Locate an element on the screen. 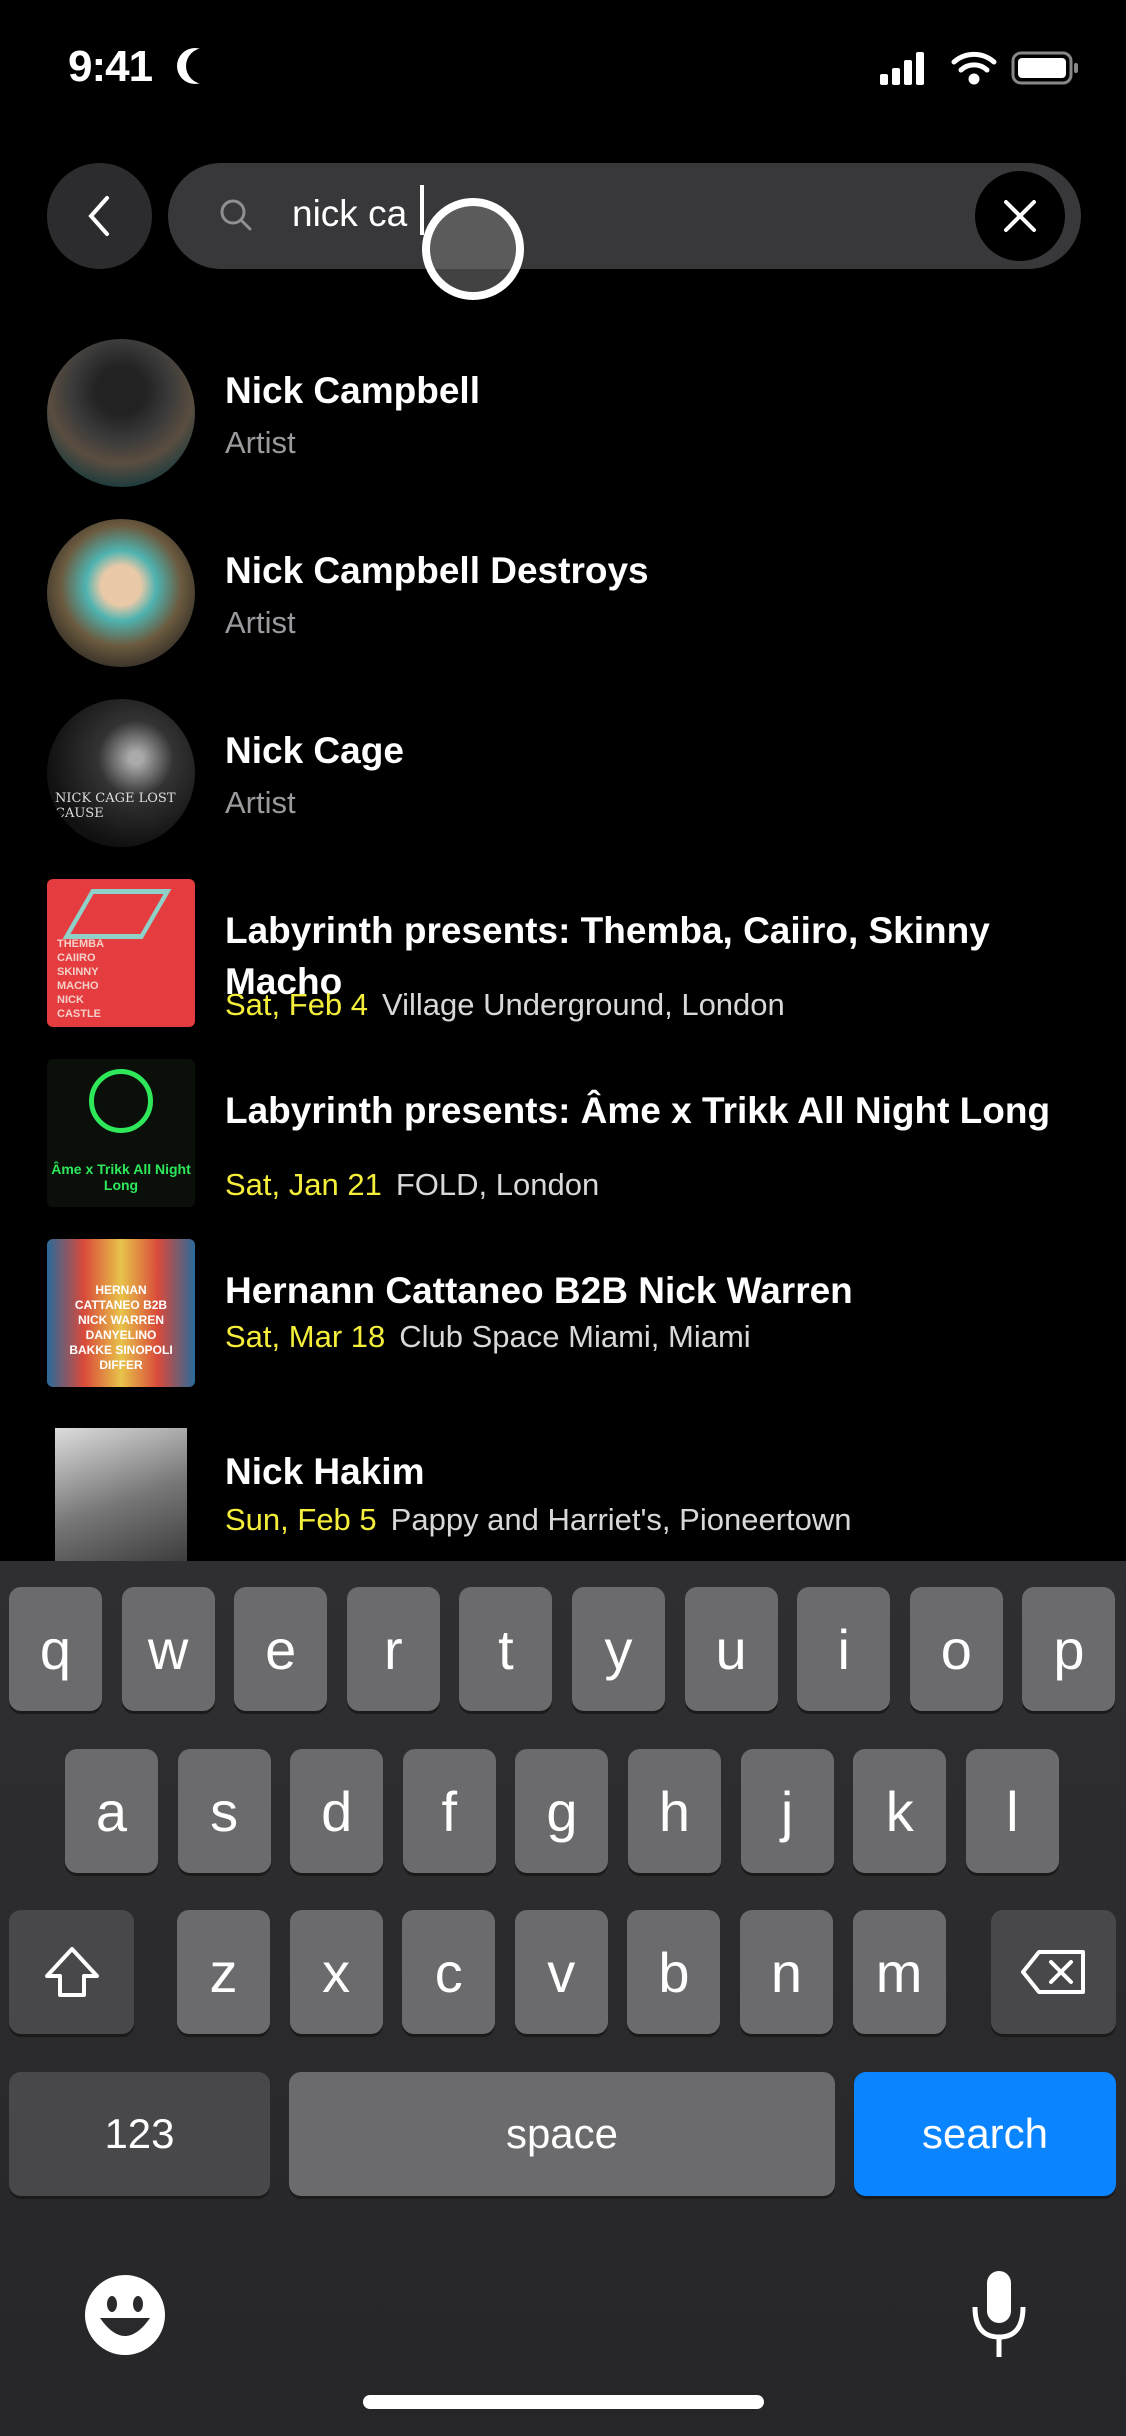  key-g: g is located at coordinates (562, 1811).